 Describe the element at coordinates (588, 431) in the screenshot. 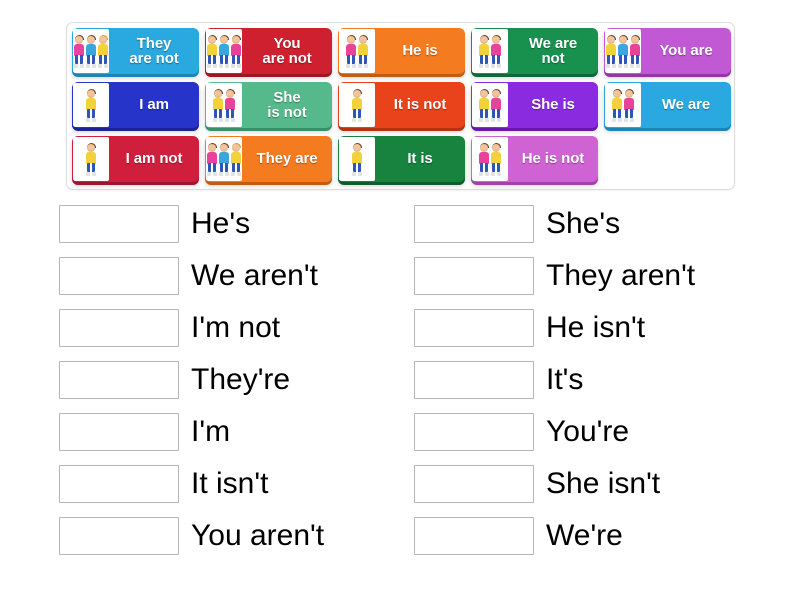

I see `answer-prompt-text: You're` at that location.